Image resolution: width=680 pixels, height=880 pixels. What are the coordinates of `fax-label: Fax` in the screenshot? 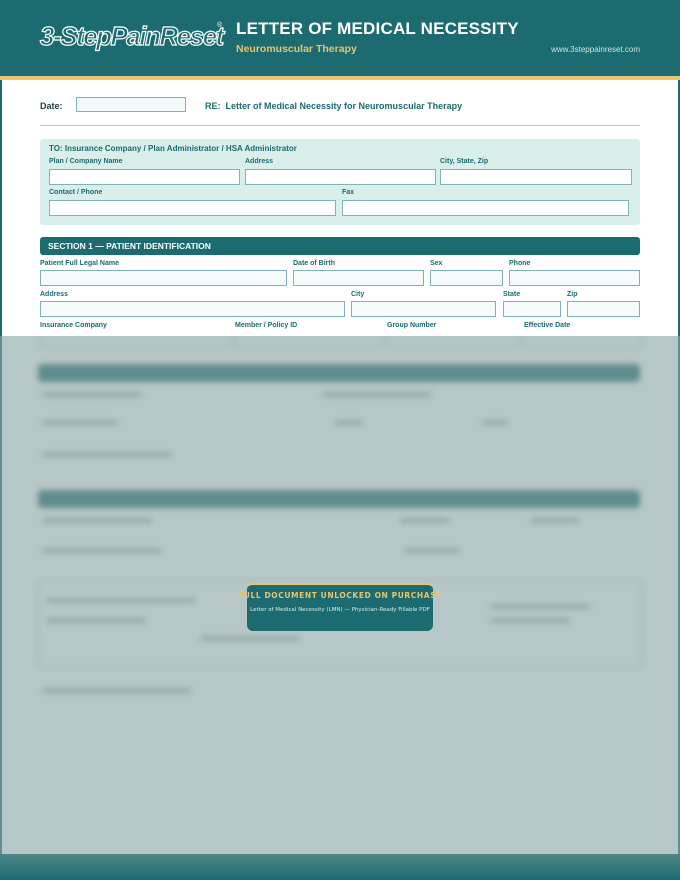 It's located at (348, 192).